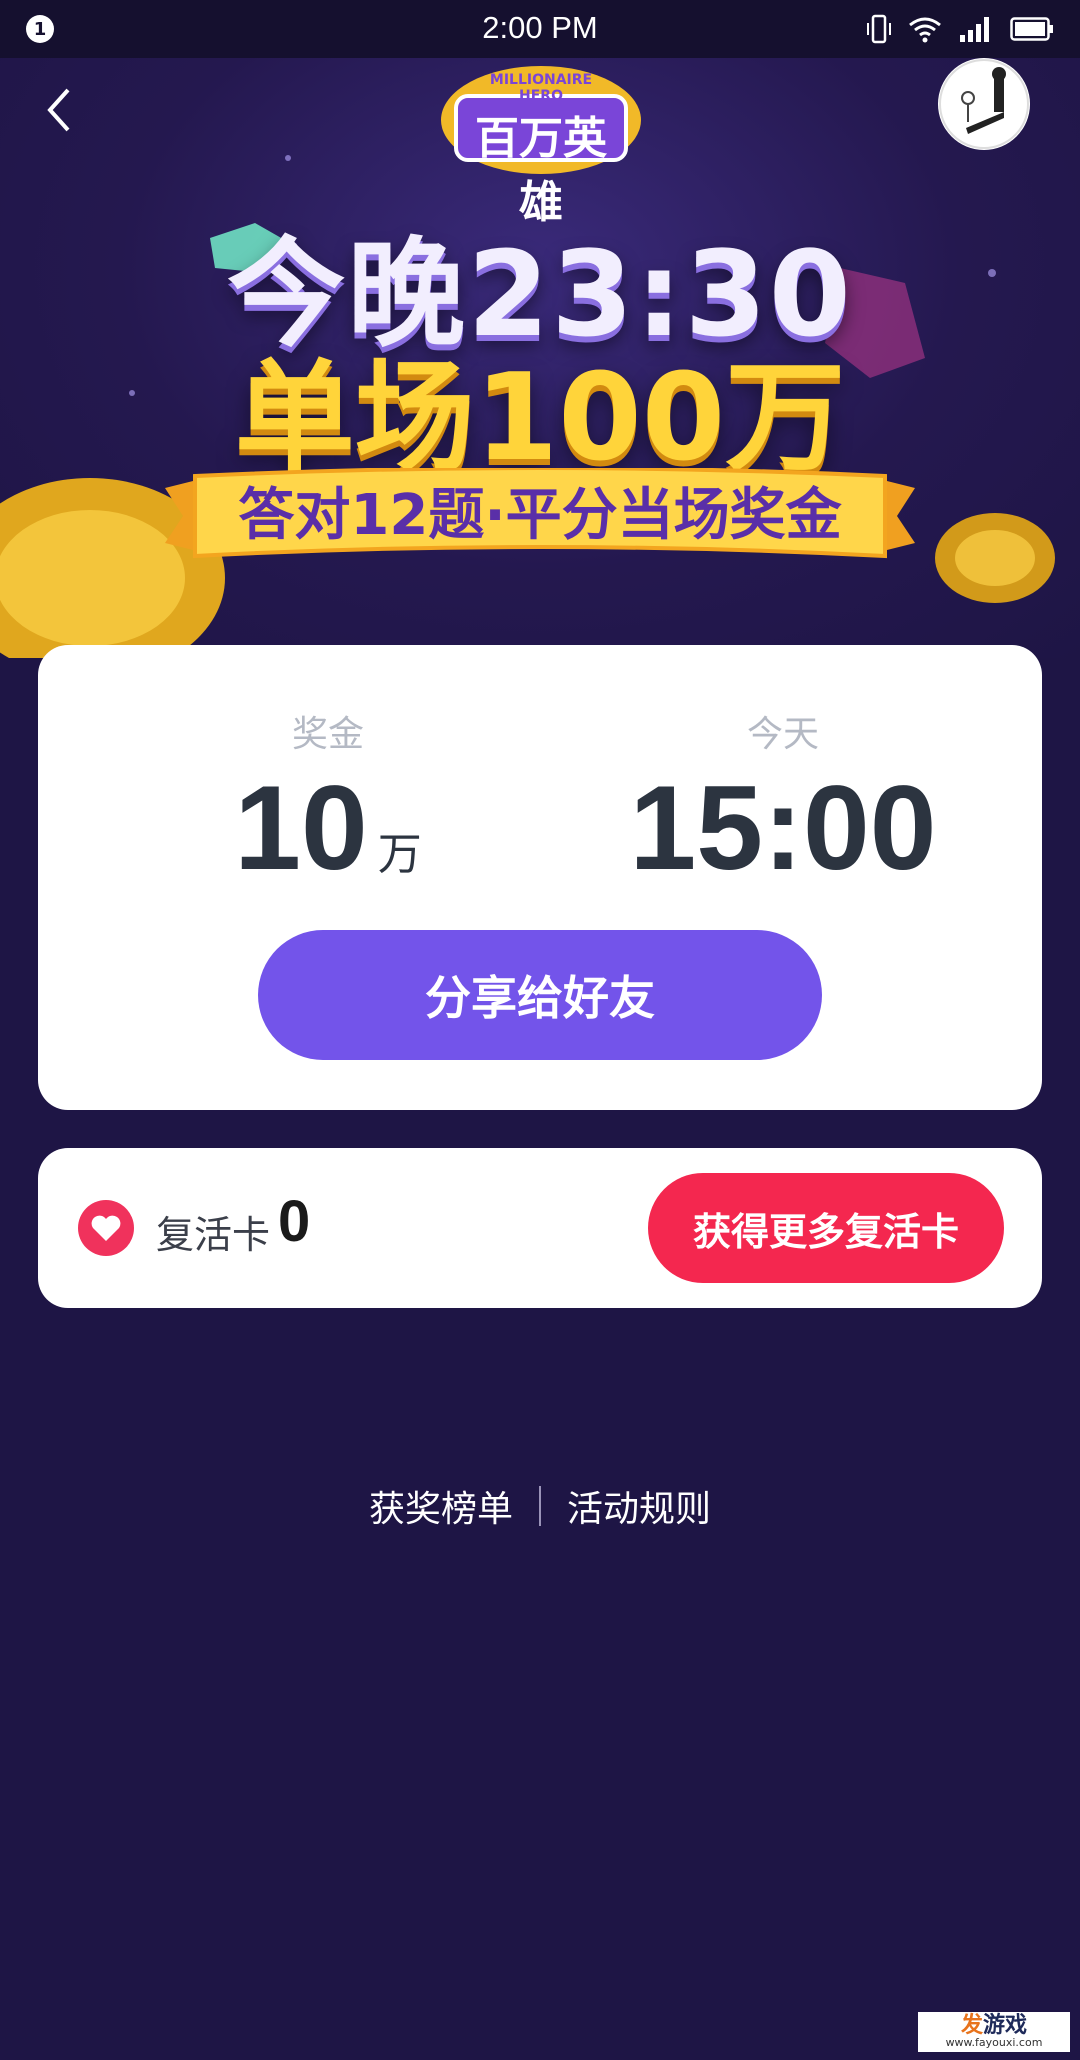  Describe the element at coordinates (540, 515) in the screenshot. I see `ribbon-text: 答对12题·平分当场奖金` at that location.